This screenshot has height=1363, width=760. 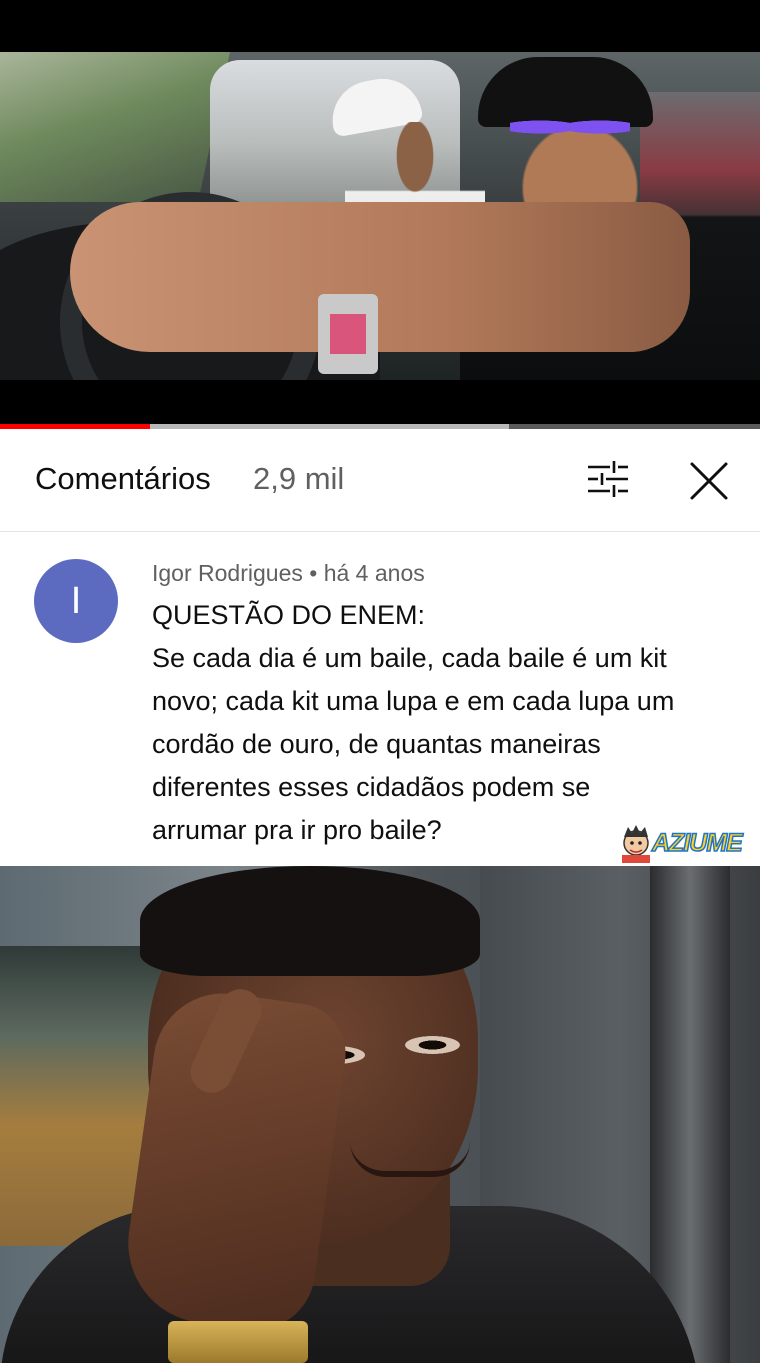 What do you see at coordinates (115, 127) in the screenshot?
I see `car-window-left` at bounding box center [115, 127].